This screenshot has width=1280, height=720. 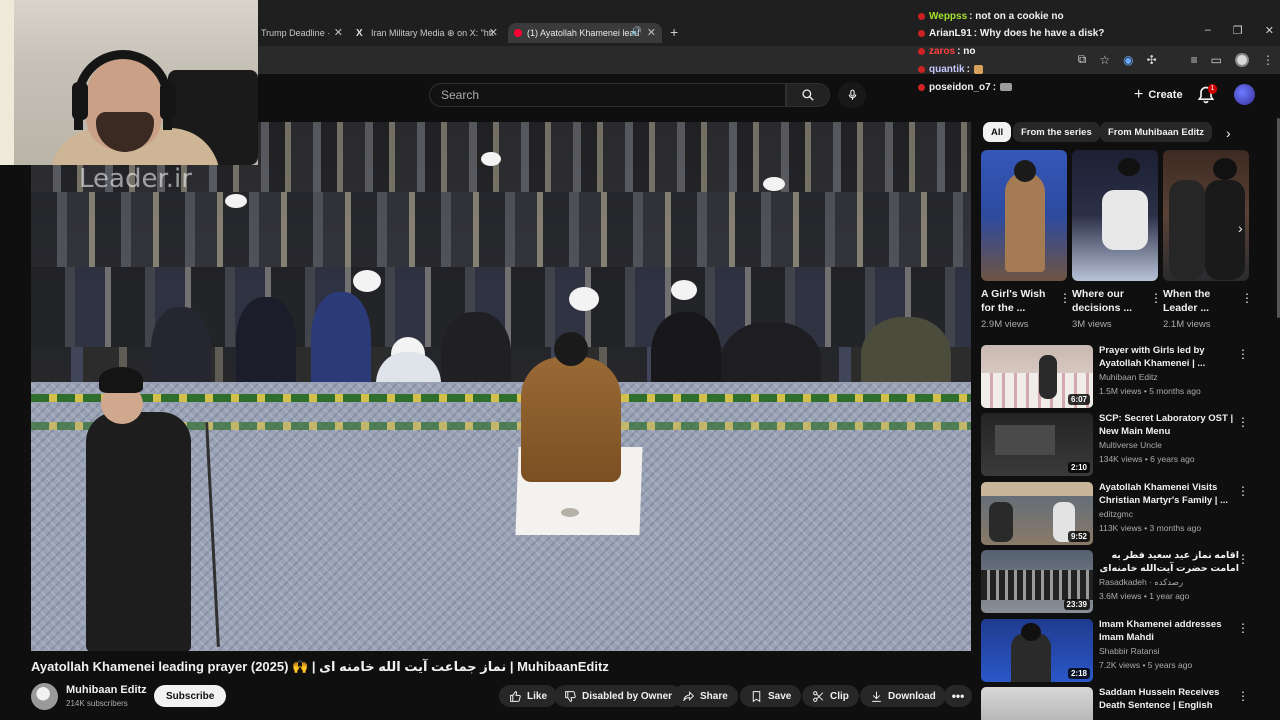 What do you see at coordinates (1128, 377) in the screenshot?
I see `recommendation-channel: Muhibaan Editz` at bounding box center [1128, 377].